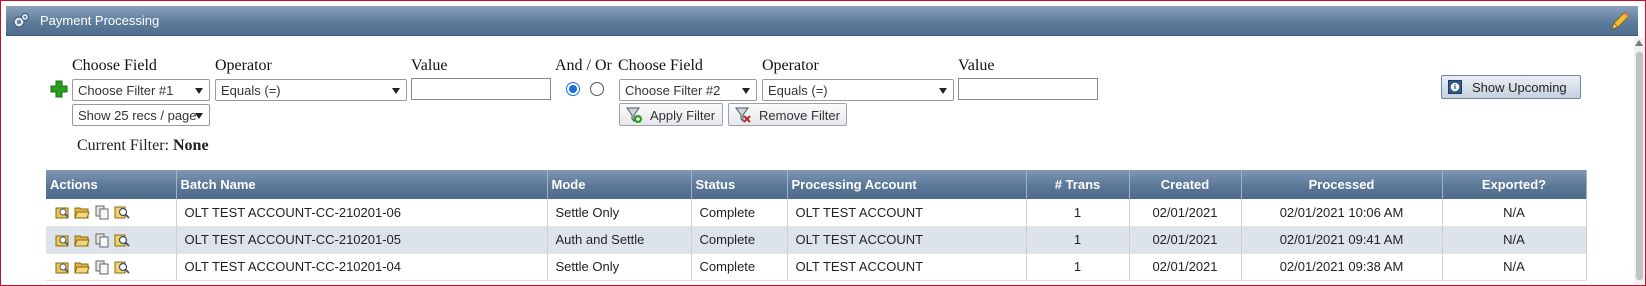 The image size is (1646, 286). Describe the element at coordinates (311, 90) in the screenshot. I see `operator-select-1: Equals (=)` at that location.